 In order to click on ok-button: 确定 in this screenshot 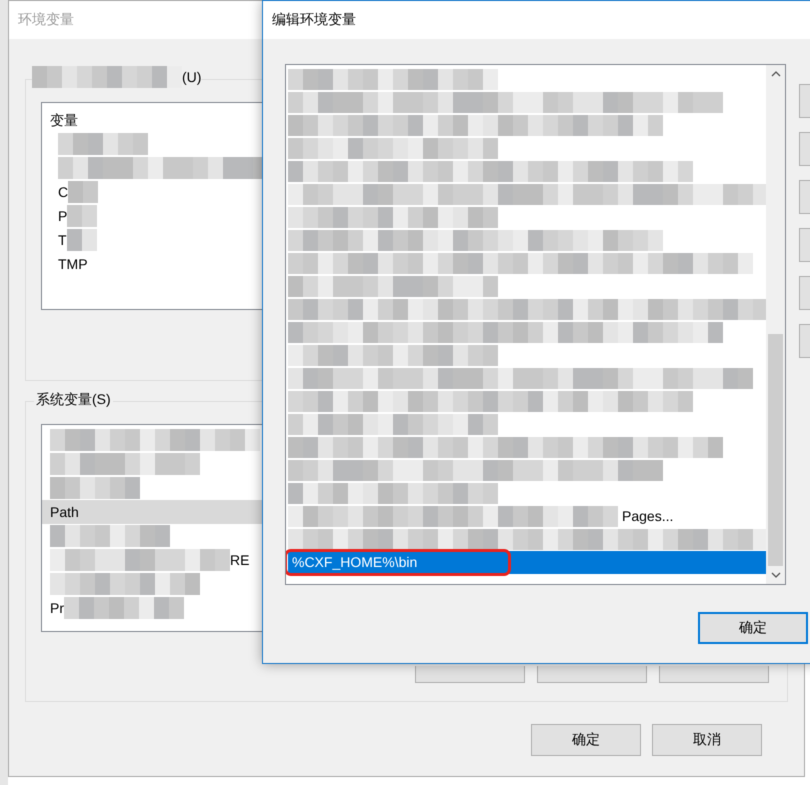, I will do `click(753, 628)`.